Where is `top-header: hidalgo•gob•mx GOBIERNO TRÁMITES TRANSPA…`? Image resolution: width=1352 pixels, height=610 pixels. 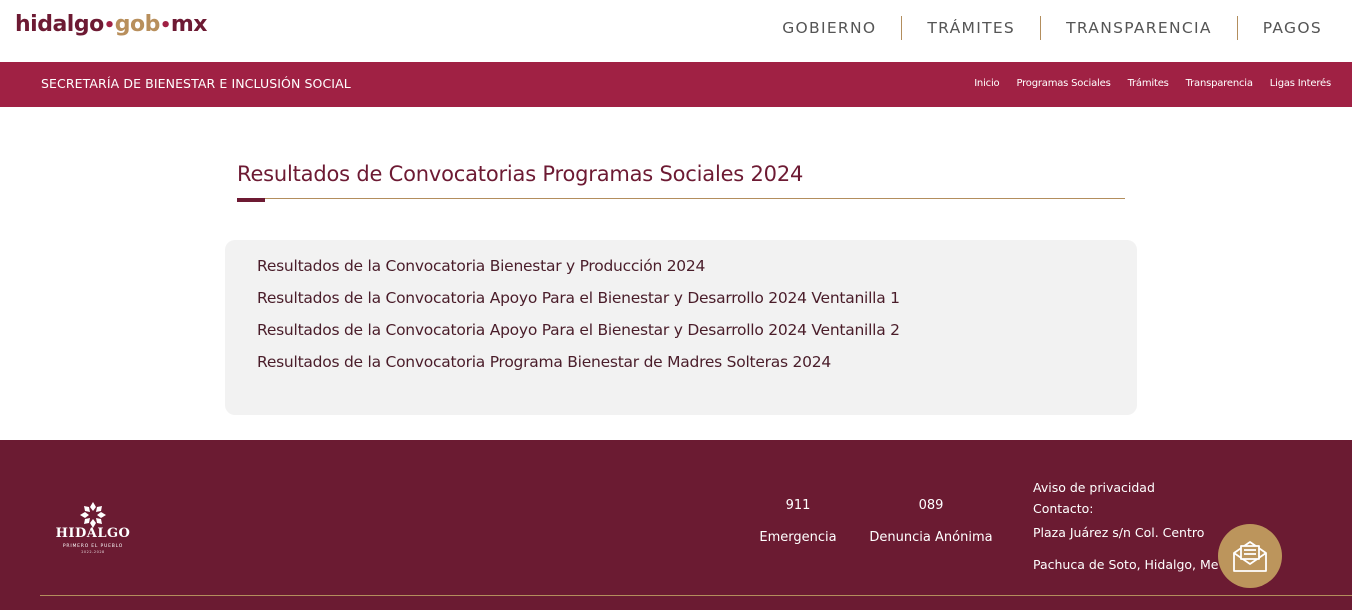
top-header: hidalgo•gob•mx GOBIERNO TRÁMITES TRANSPA… is located at coordinates (676, 31).